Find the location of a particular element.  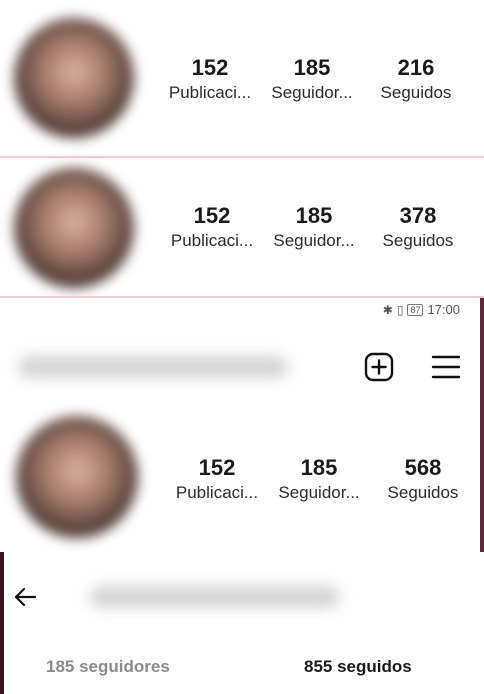

battery-icon: 87 is located at coordinates (415, 309).